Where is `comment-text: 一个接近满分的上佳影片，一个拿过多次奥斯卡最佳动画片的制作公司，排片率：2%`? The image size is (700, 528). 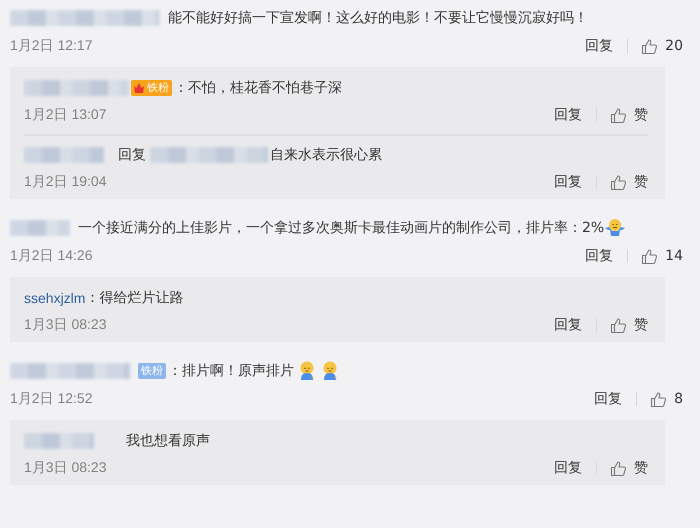 comment-text: 一个接近满分的上佳影片，一个拿过多次奥斯卡最佳动画片的制作公司，排片率：2% is located at coordinates (341, 228).